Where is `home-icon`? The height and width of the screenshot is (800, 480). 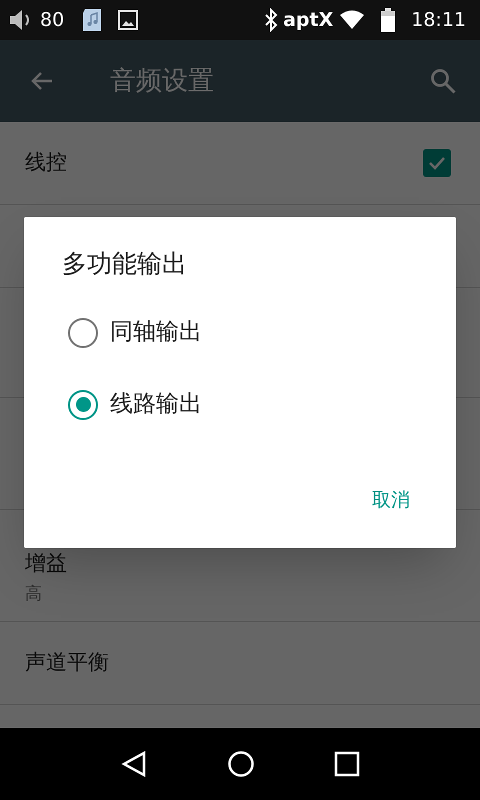 home-icon is located at coordinates (240, 764).